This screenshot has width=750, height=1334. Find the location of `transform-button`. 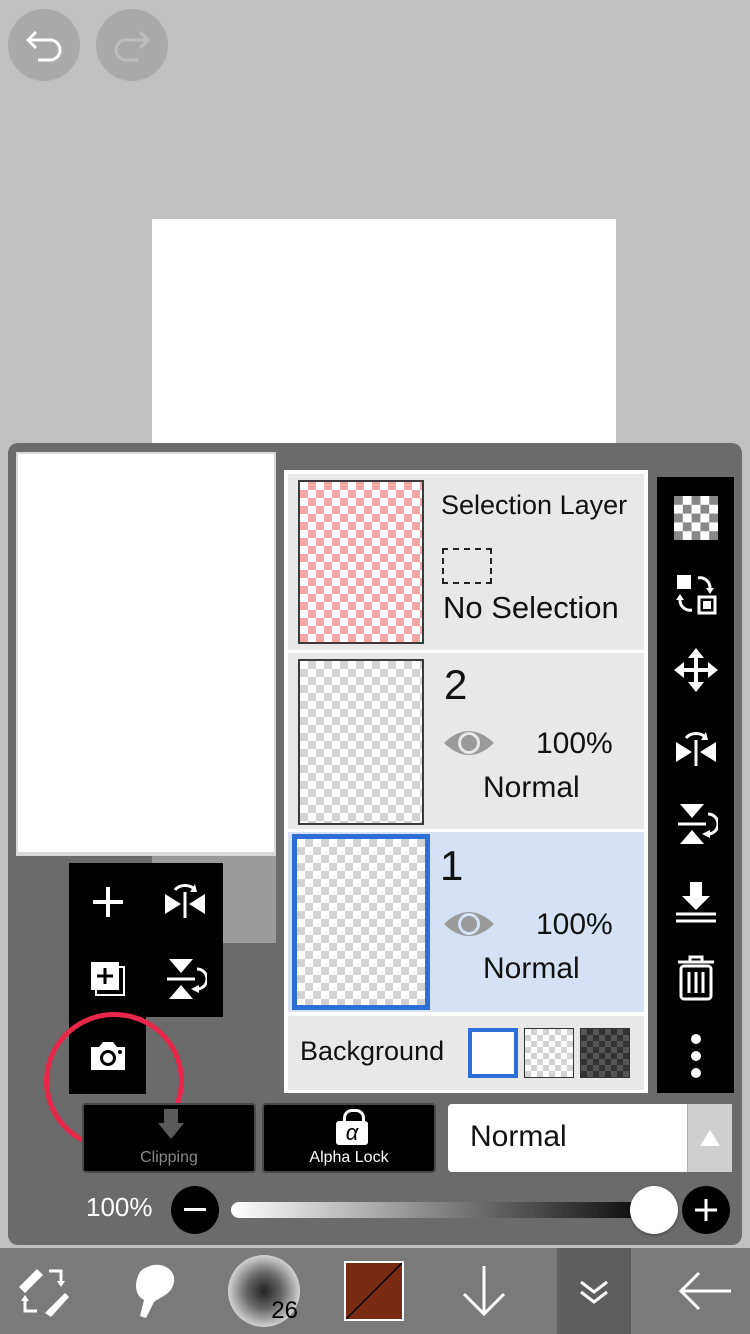

transform-button is located at coordinates (695, 594).